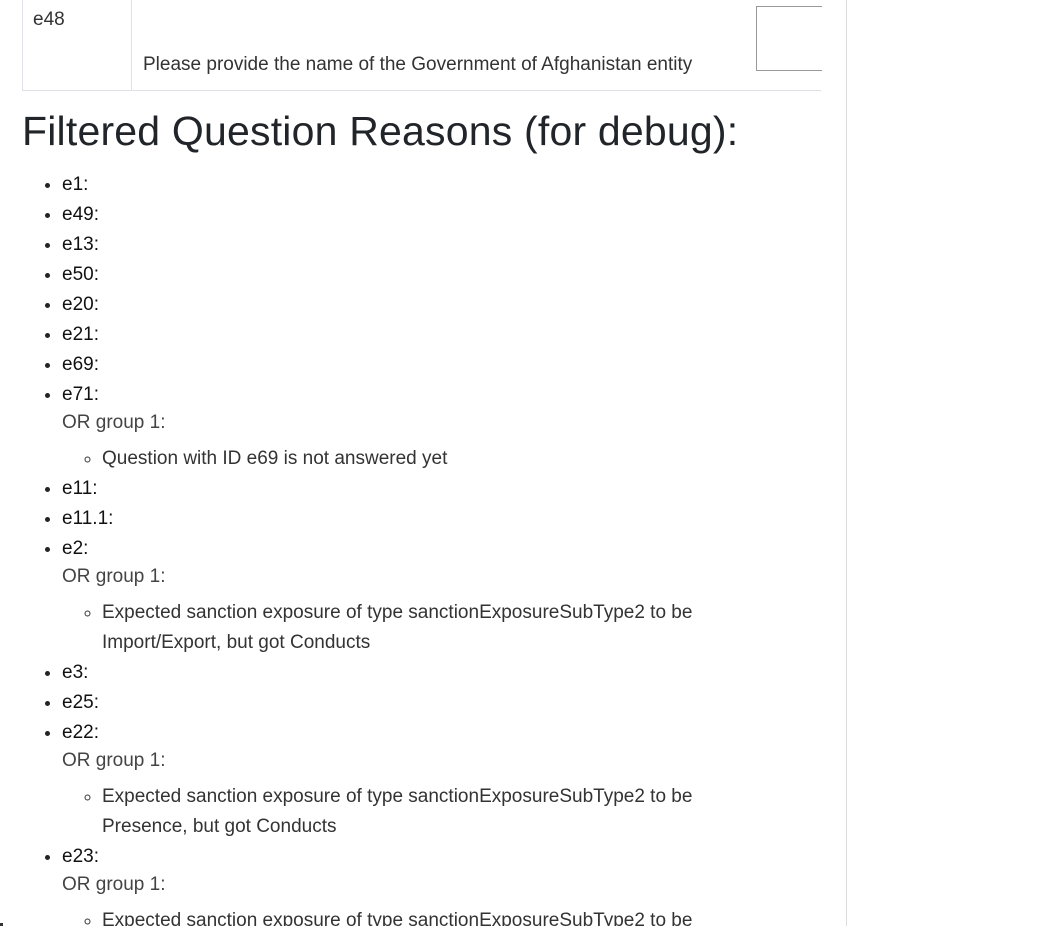 This screenshot has height=926, width=1042. Describe the element at coordinates (442, 185) in the screenshot. I see `reason-item: e1:` at that location.